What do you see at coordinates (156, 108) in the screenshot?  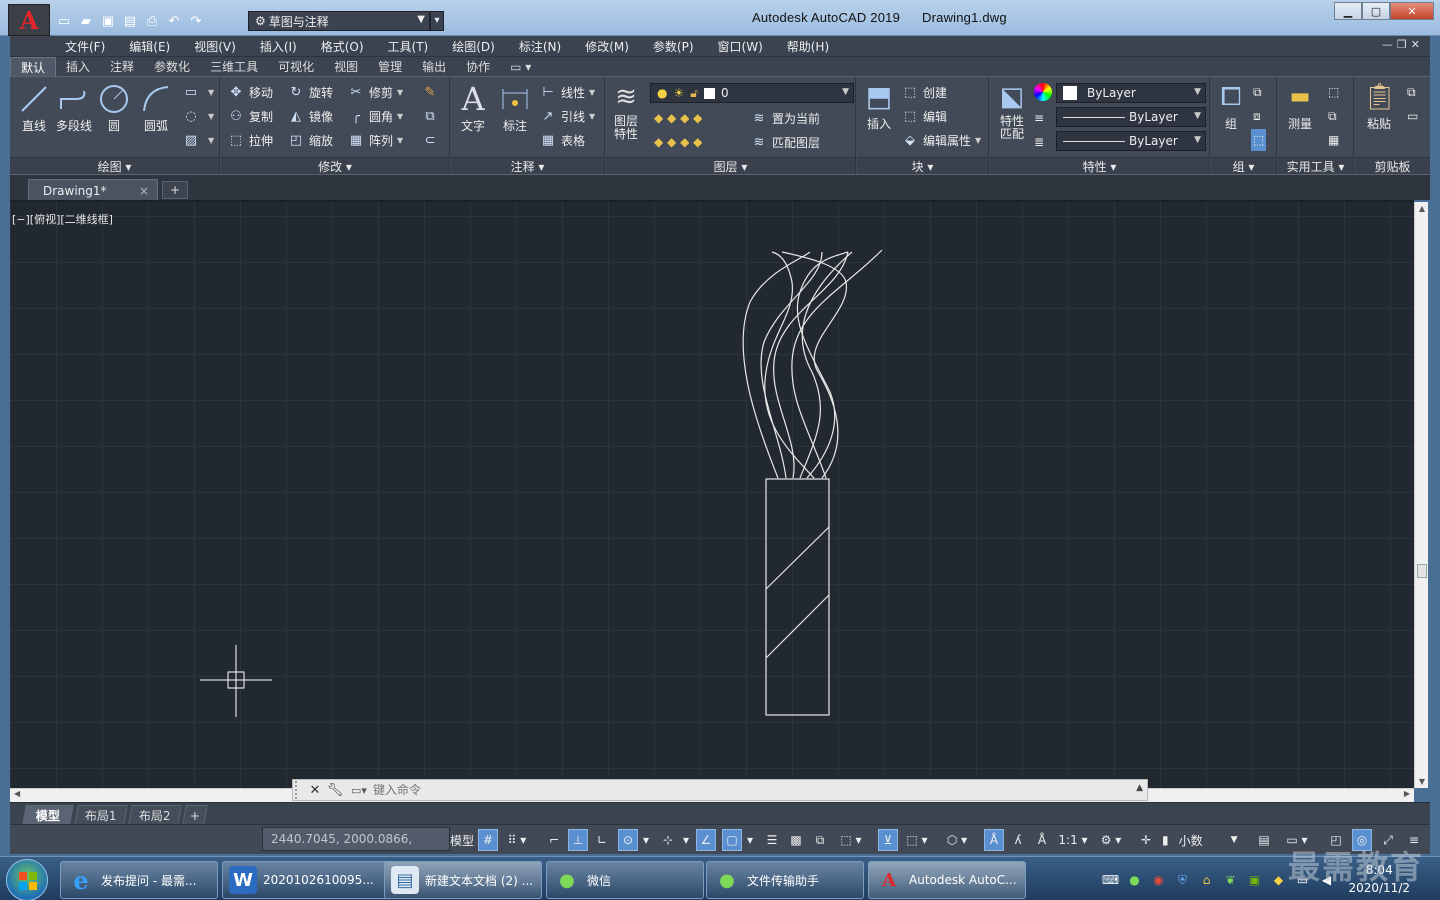 I see `arc-button: 圆弧` at bounding box center [156, 108].